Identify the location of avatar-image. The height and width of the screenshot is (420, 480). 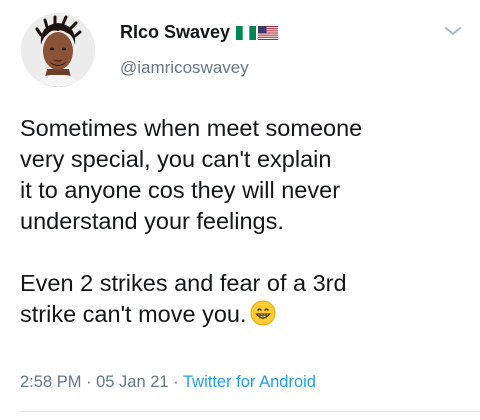
(58, 50).